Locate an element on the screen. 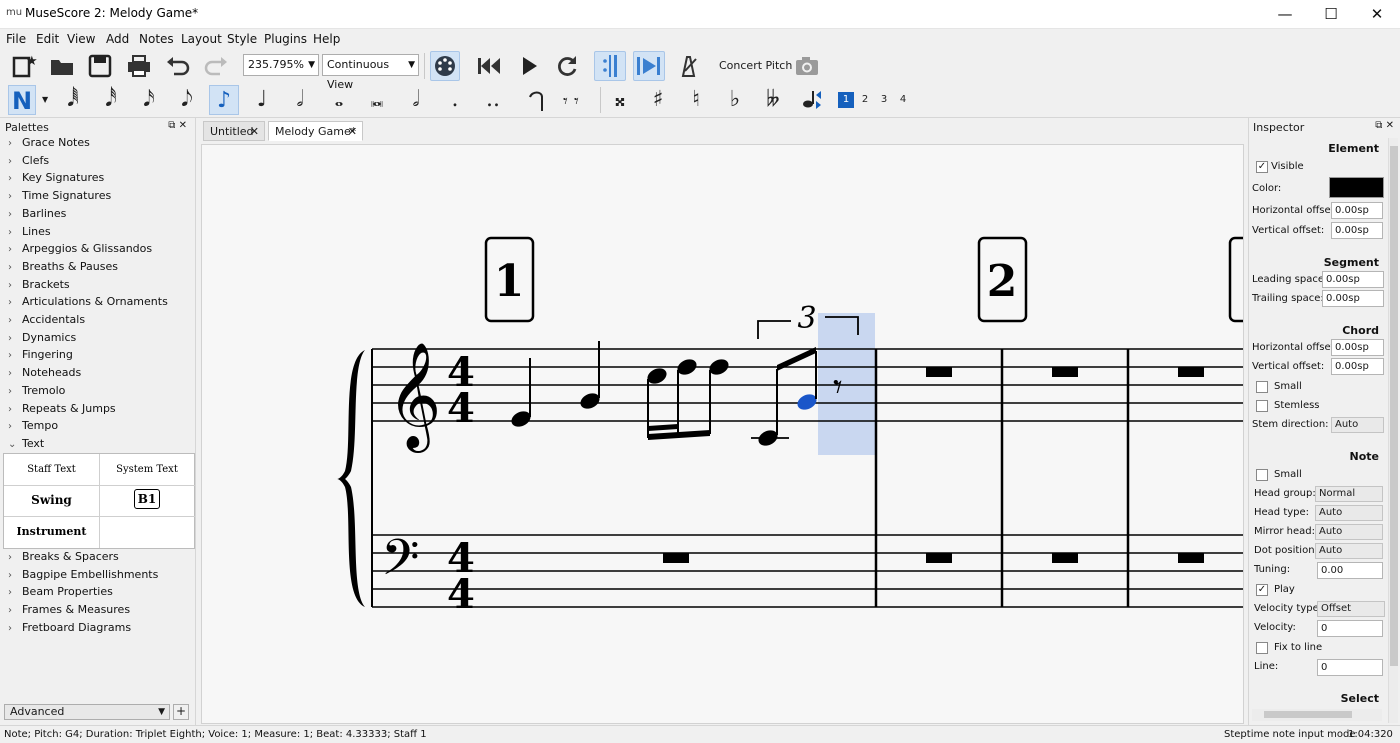 The width and height of the screenshot is (1400, 743). rest-button: 𝄾 𝄾 is located at coordinates (575, 100).